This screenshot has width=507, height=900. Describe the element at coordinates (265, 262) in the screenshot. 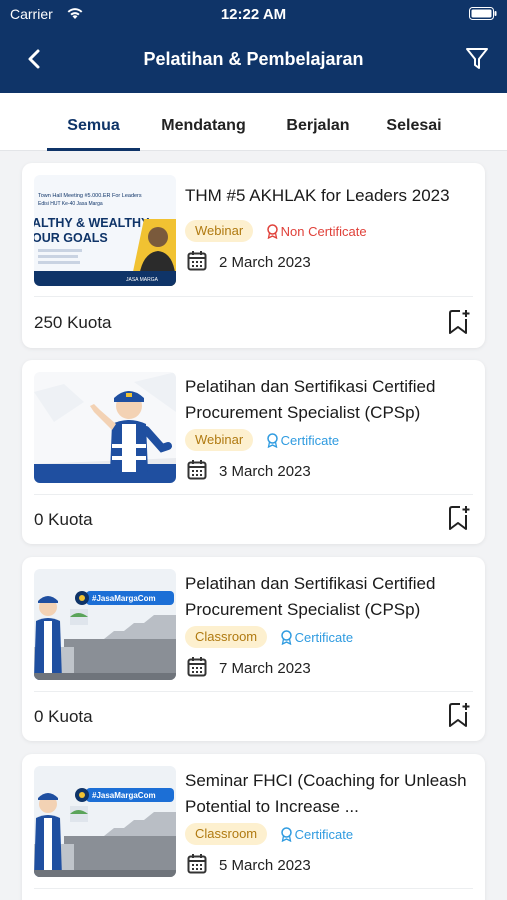

I see `event-date: 2 March 2023` at that location.